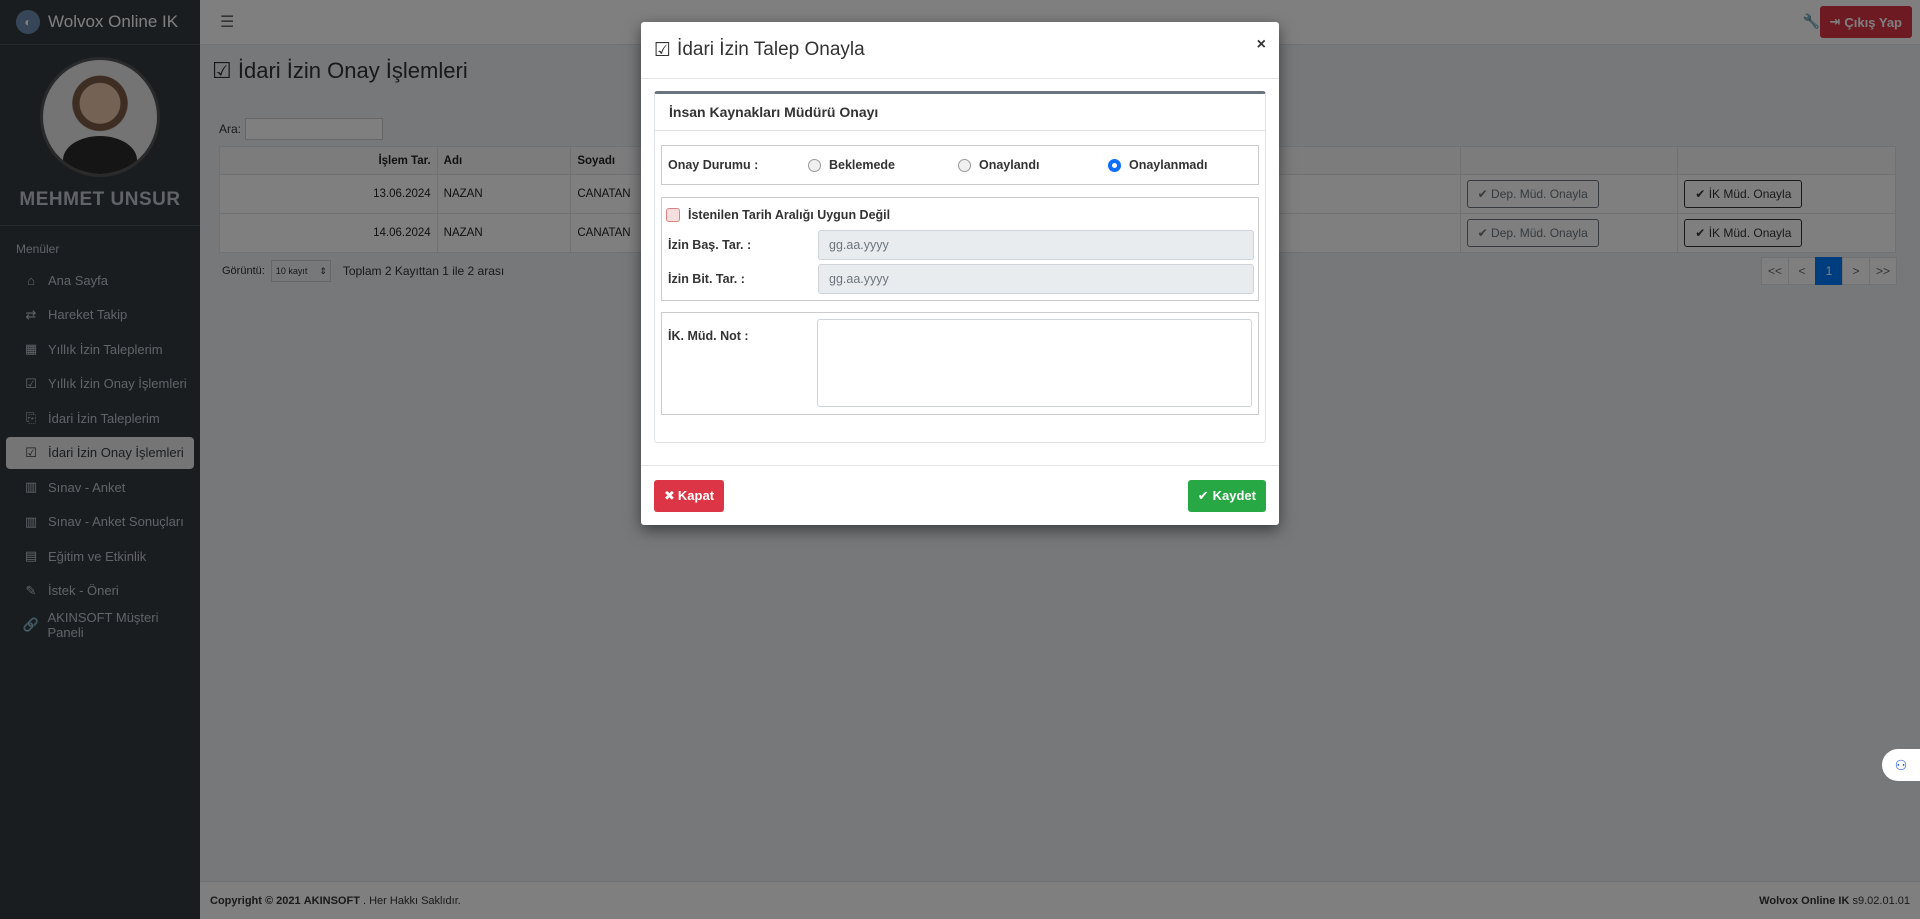 The width and height of the screenshot is (1920, 919). Describe the element at coordinates (960, 50) in the screenshot. I see `modal-header: ☑ İdari İzin Talep Onayla ×` at that location.